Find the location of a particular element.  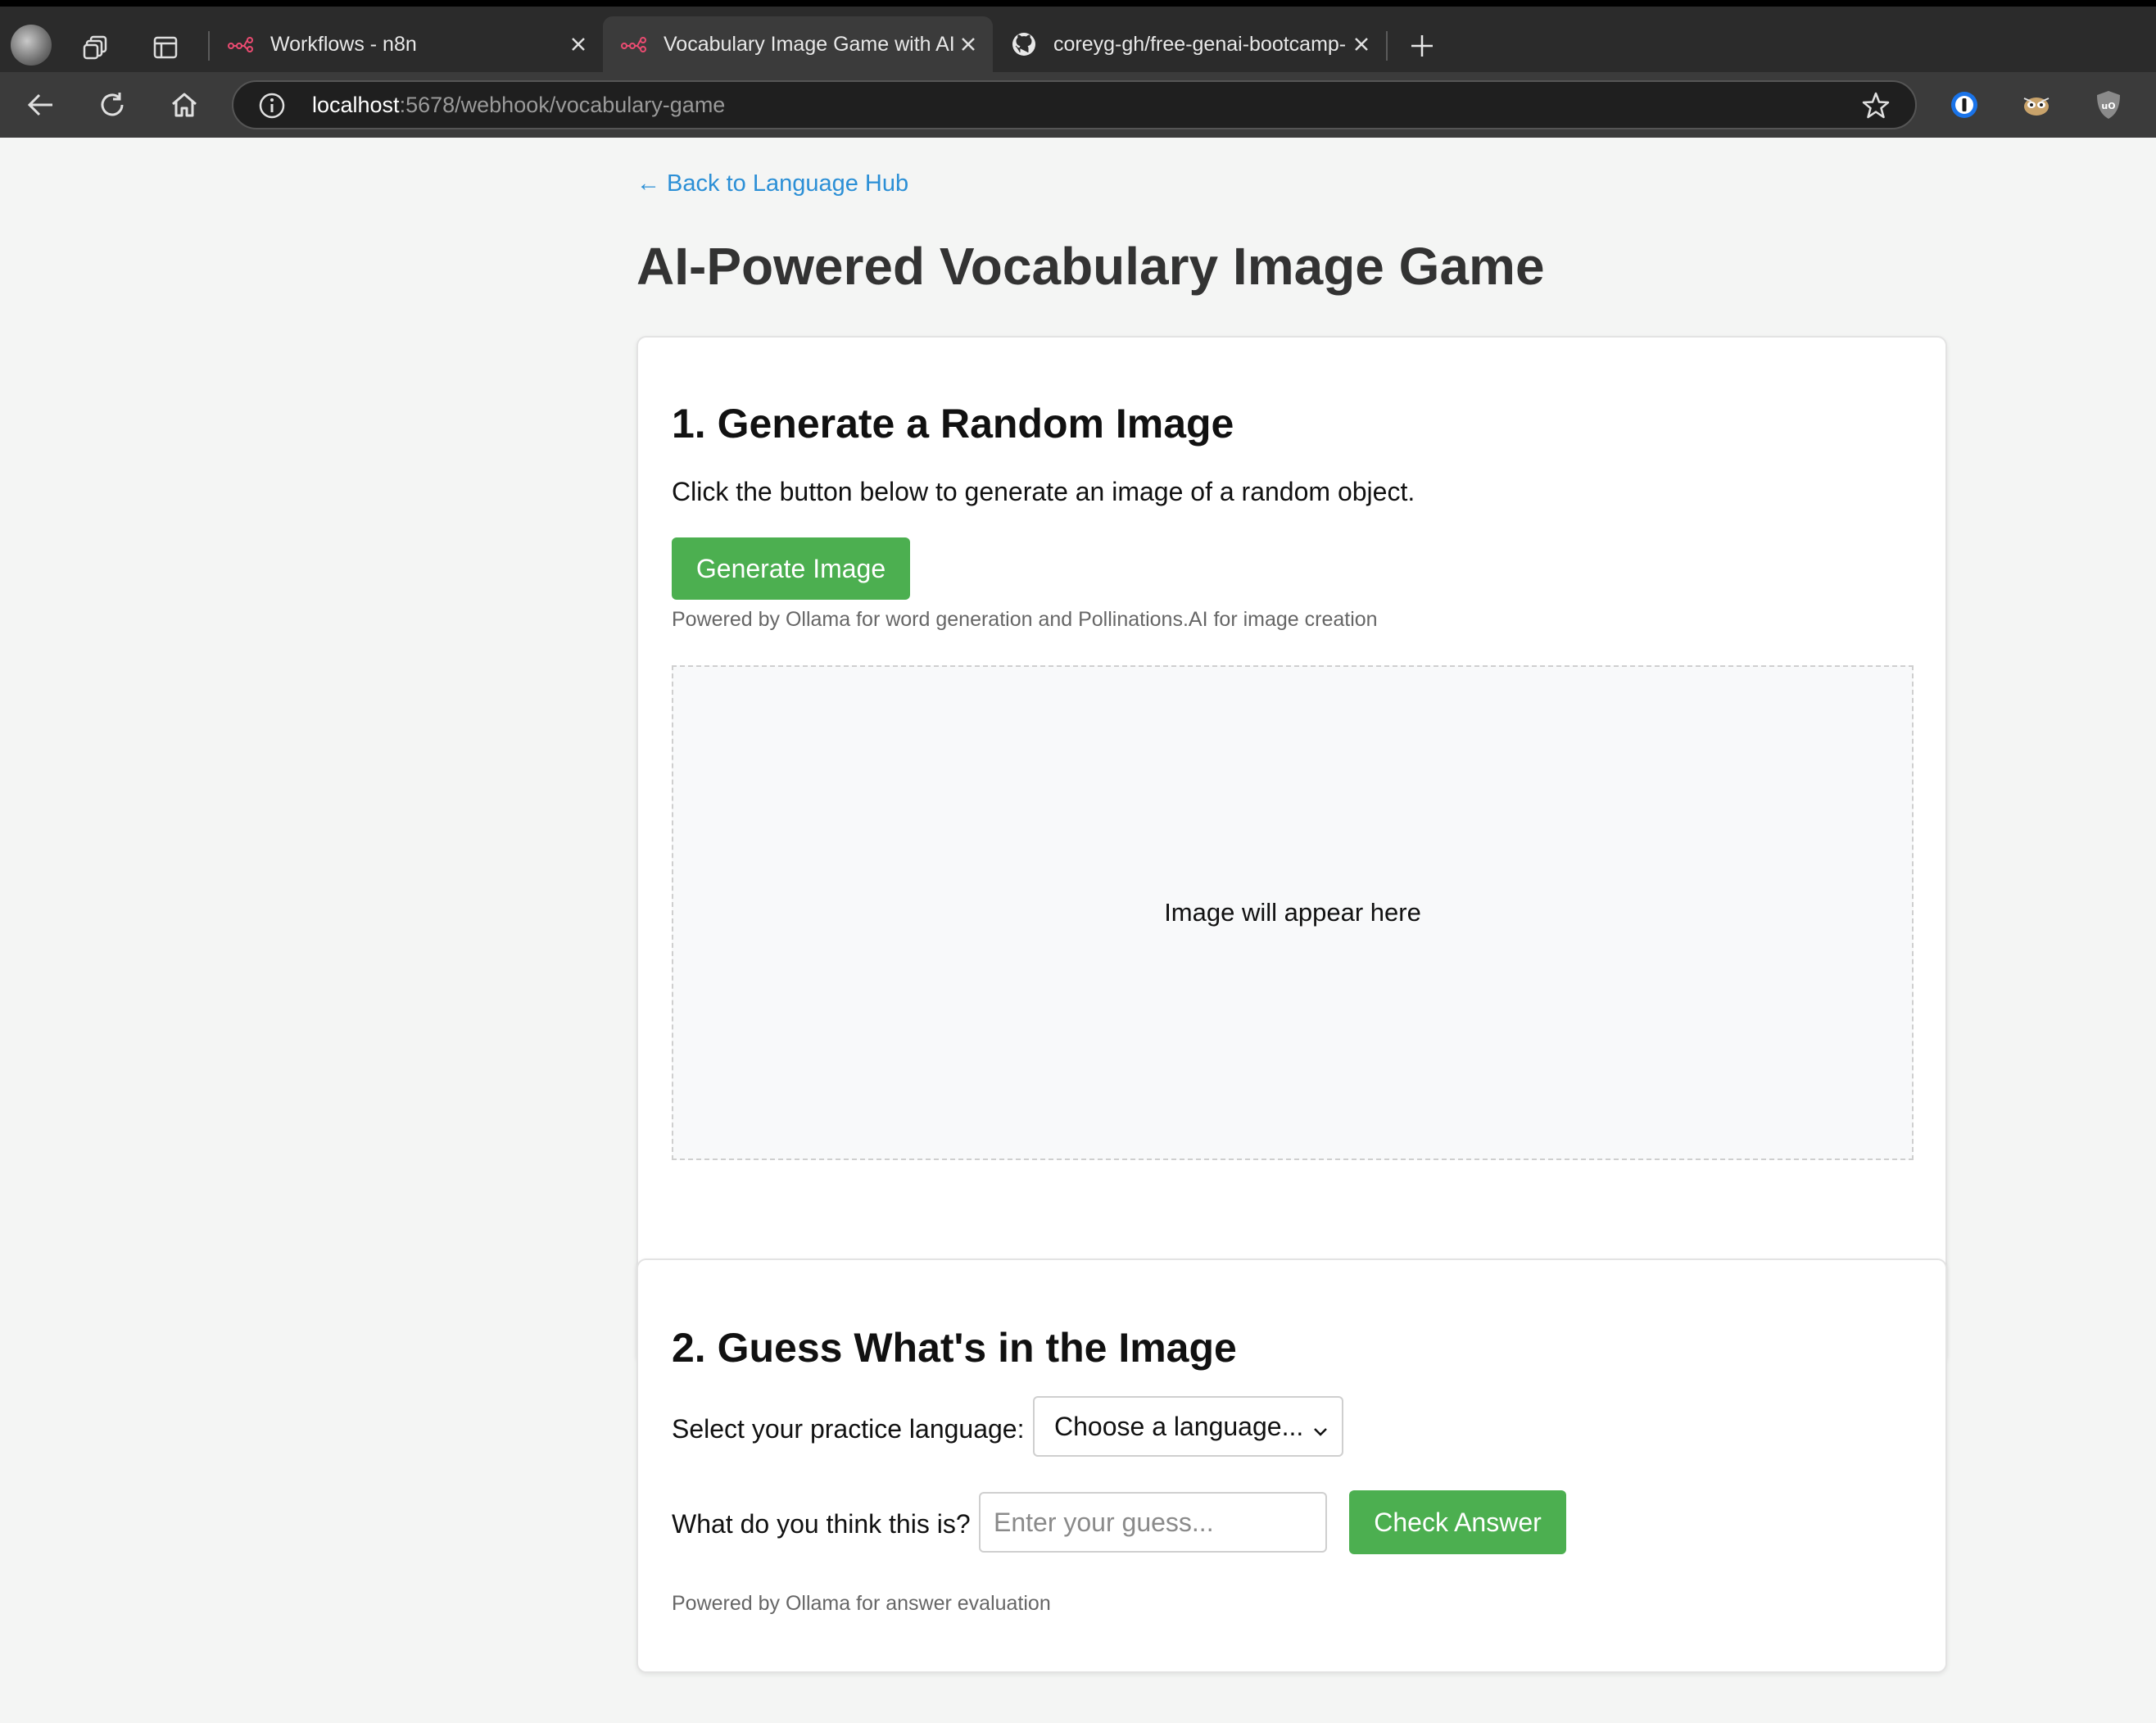

page-title: AI-Powered Vocabulary Image Game is located at coordinates (1090, 266).